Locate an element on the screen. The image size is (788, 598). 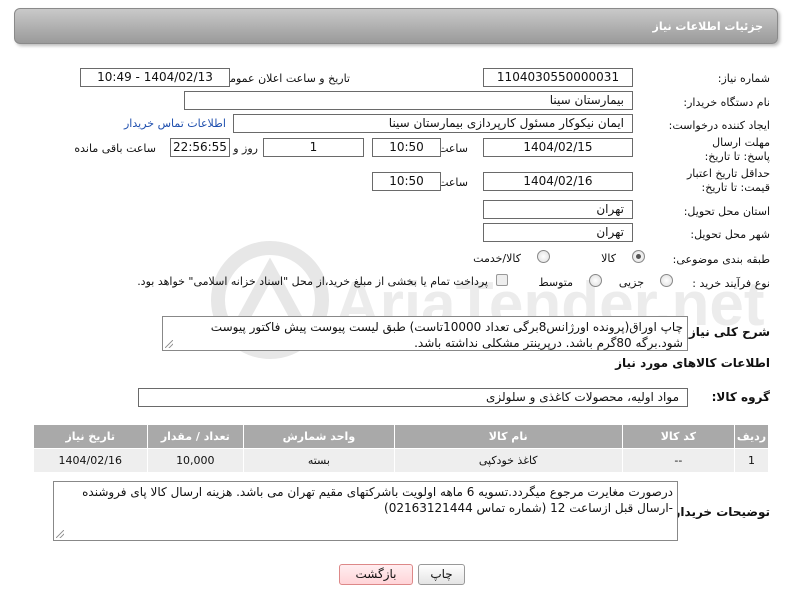
process-radio-minor is located at coordinates (666, 280).